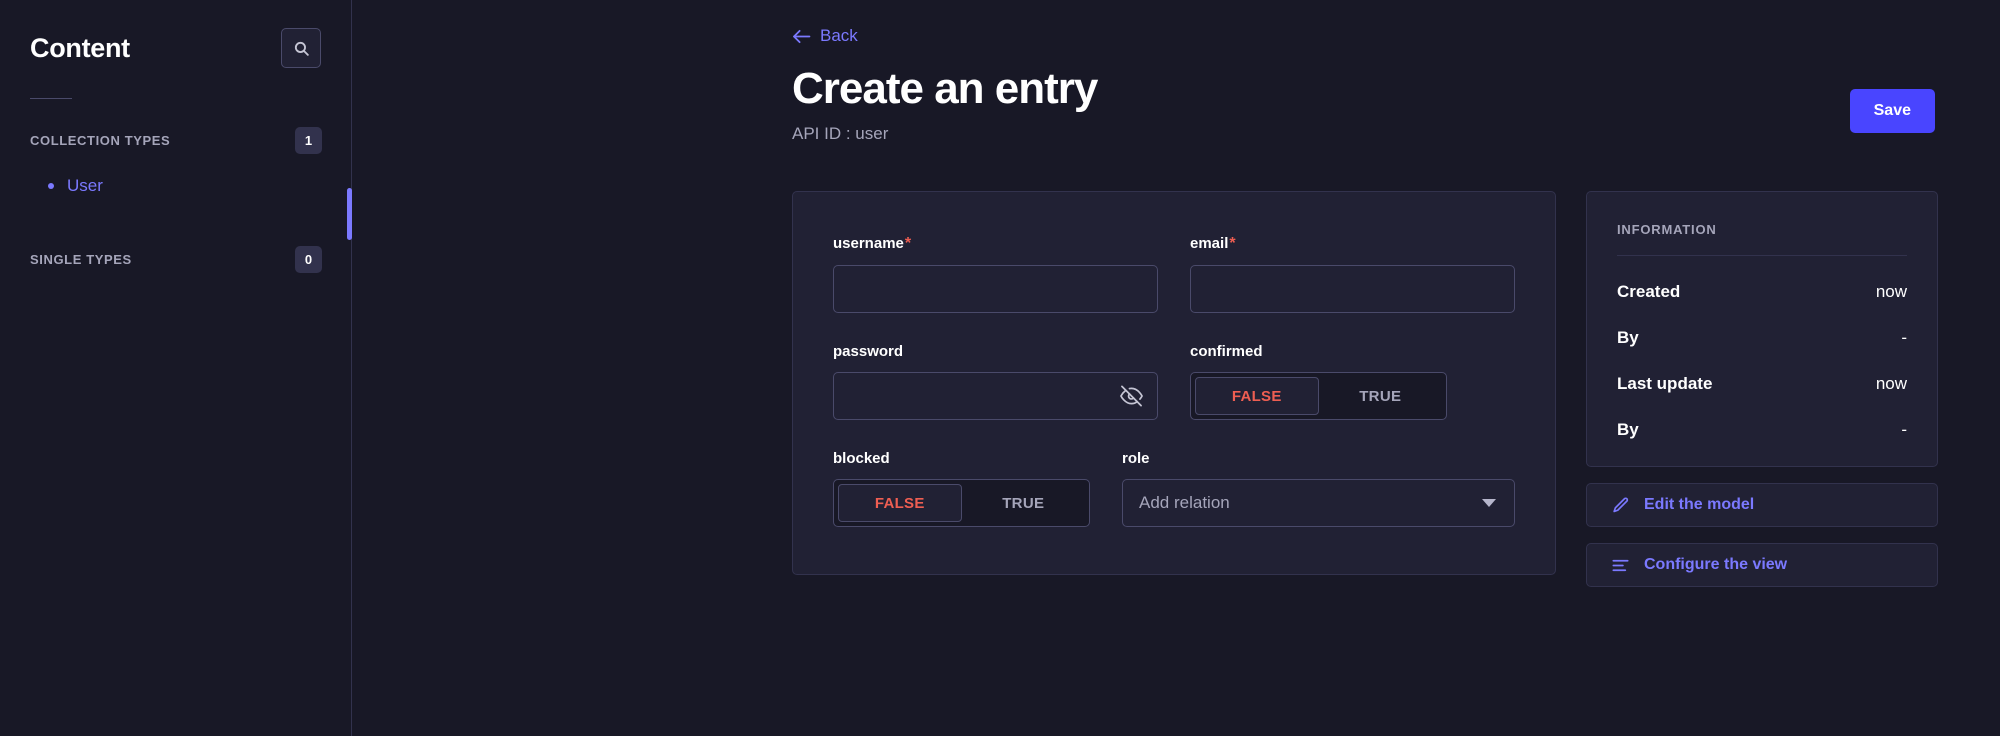  Describe the element at coordinates (1762, 430) in the screenshot. I see `info-row-updated-by: By -` at that location.